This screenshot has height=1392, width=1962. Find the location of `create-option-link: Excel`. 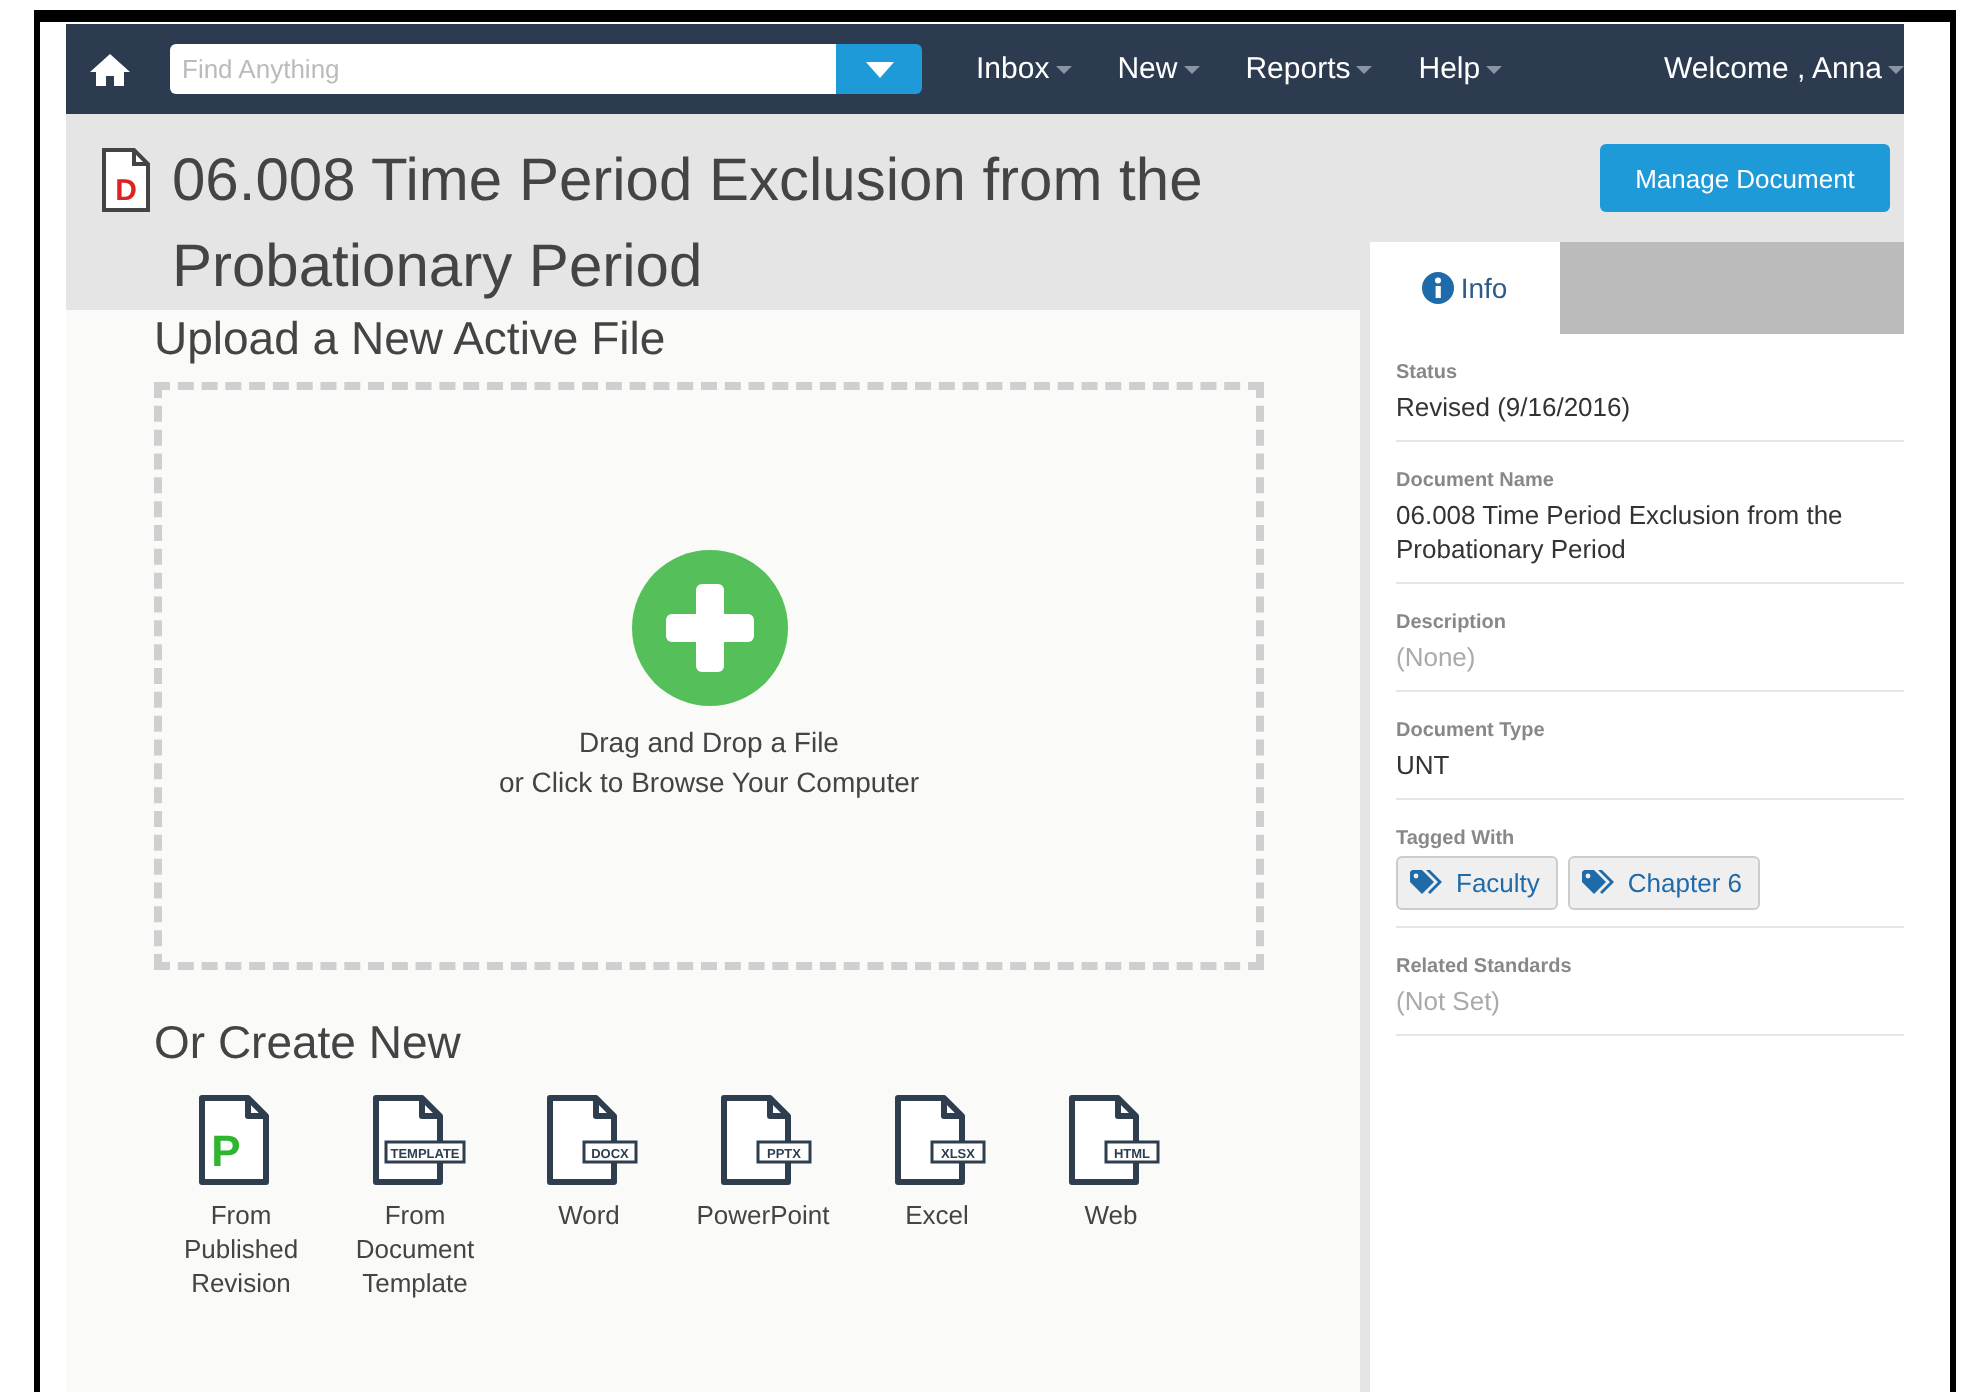

create-option-link: Excel is located at coordinates (937, 1215).